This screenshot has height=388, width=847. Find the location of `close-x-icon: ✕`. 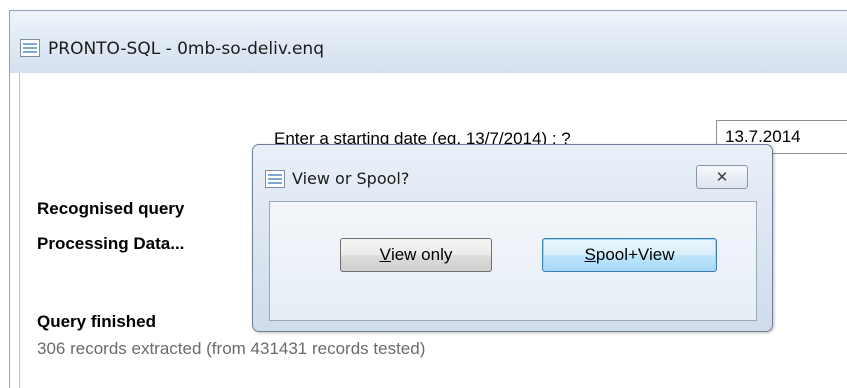

close-x-icon: ✕ is located at coordinates (722, 177).